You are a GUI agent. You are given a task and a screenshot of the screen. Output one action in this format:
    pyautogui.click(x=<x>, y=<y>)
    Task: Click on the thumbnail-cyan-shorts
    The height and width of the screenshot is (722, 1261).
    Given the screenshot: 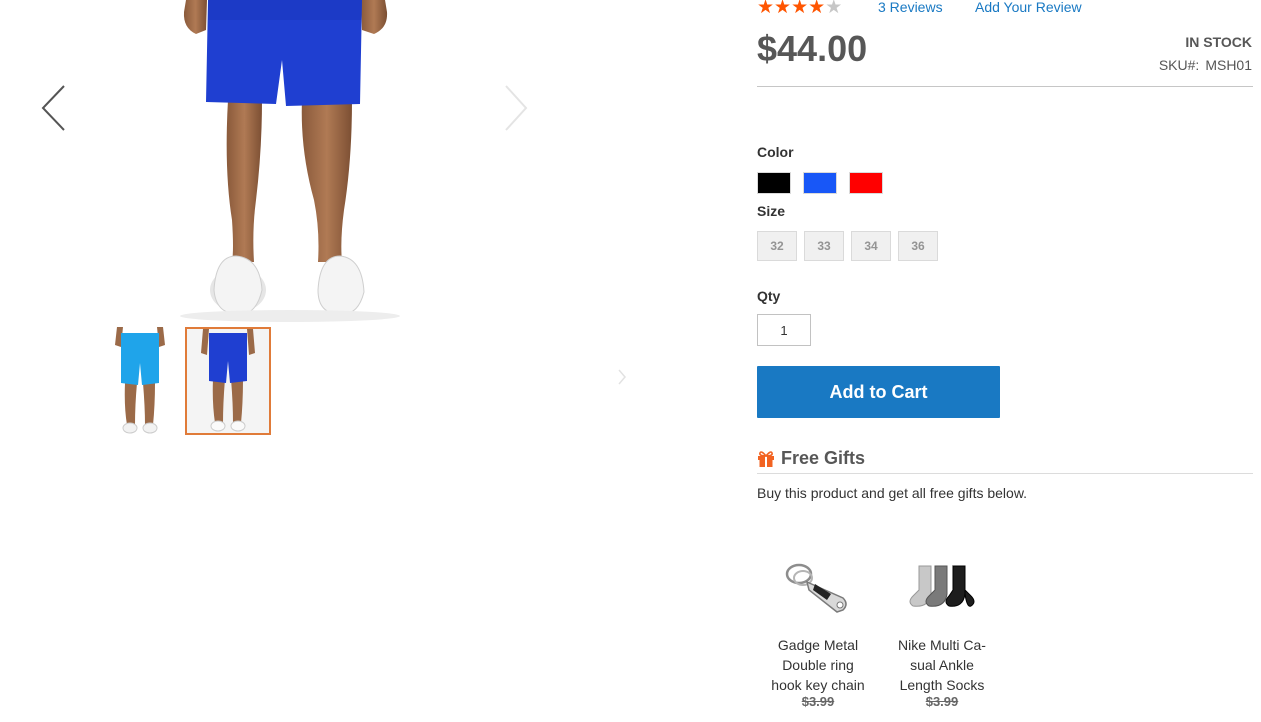 What is the action you would take?
    pyautogui.click(x=140, y=381)
    